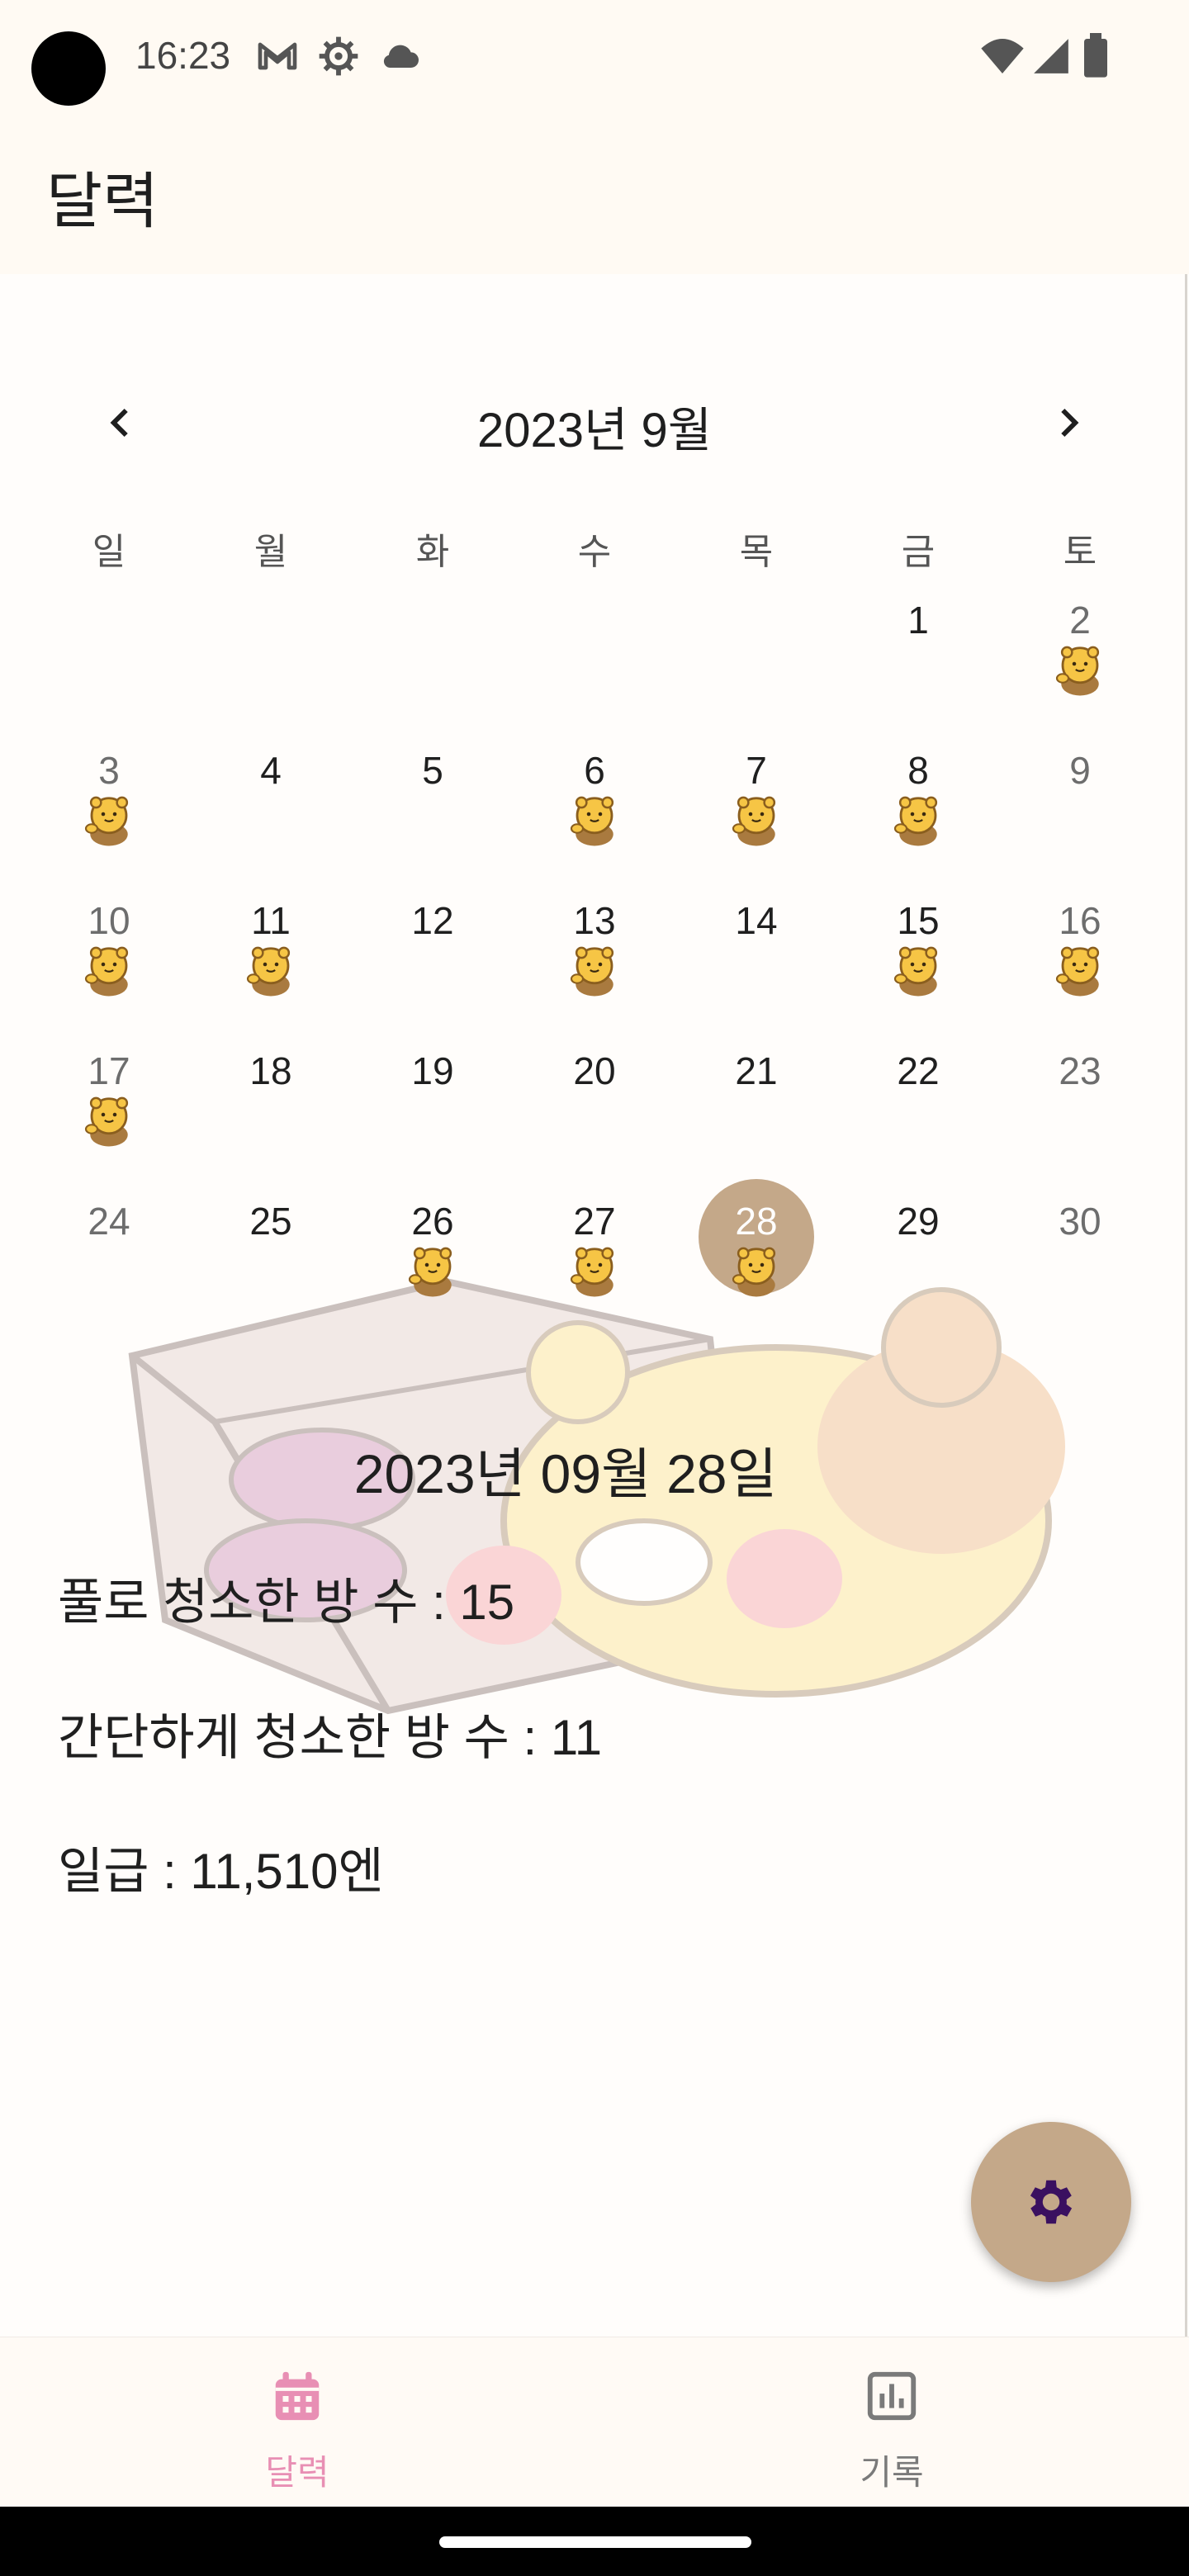 The image size is (1189, 2576). I want to click on calendar-day-8: 8, so click(918, 770).